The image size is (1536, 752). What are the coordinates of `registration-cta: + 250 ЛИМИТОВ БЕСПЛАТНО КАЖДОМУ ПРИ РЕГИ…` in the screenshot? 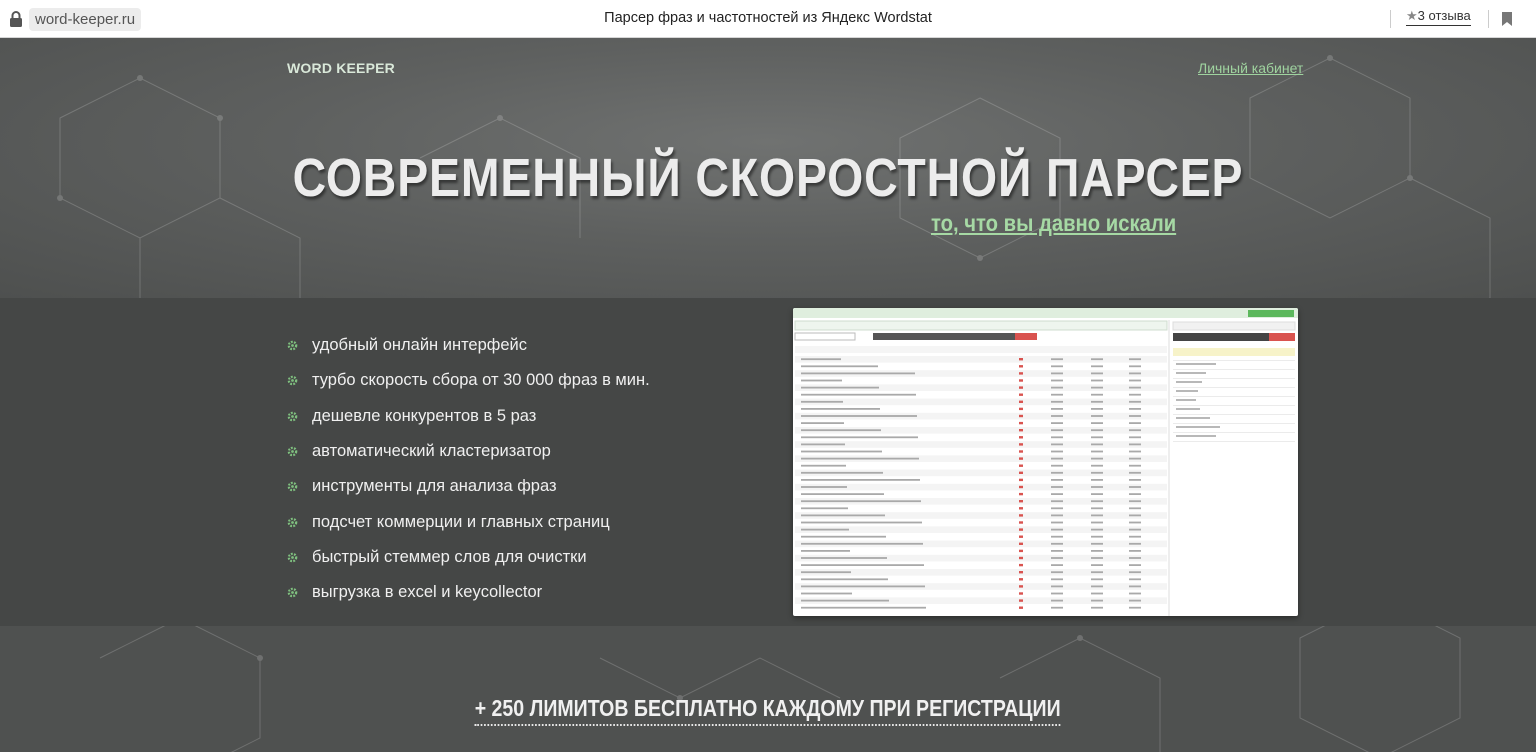 It's located at (768, 710).